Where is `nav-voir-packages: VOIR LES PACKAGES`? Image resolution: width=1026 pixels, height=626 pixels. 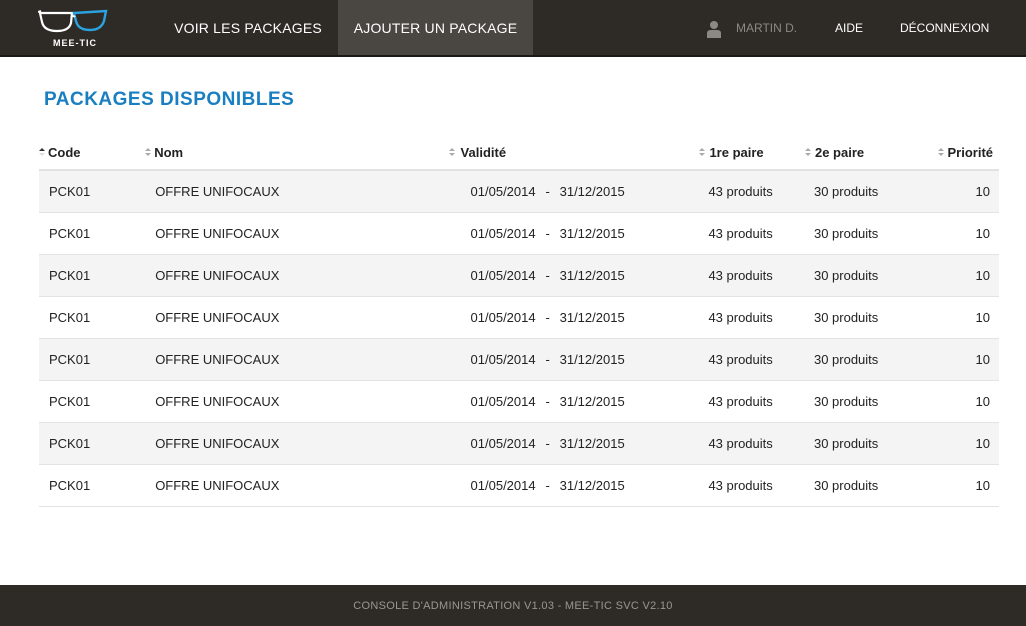
nav-voir-packages: VOIR LES PACKAGES is located at coordinates (248, 27).